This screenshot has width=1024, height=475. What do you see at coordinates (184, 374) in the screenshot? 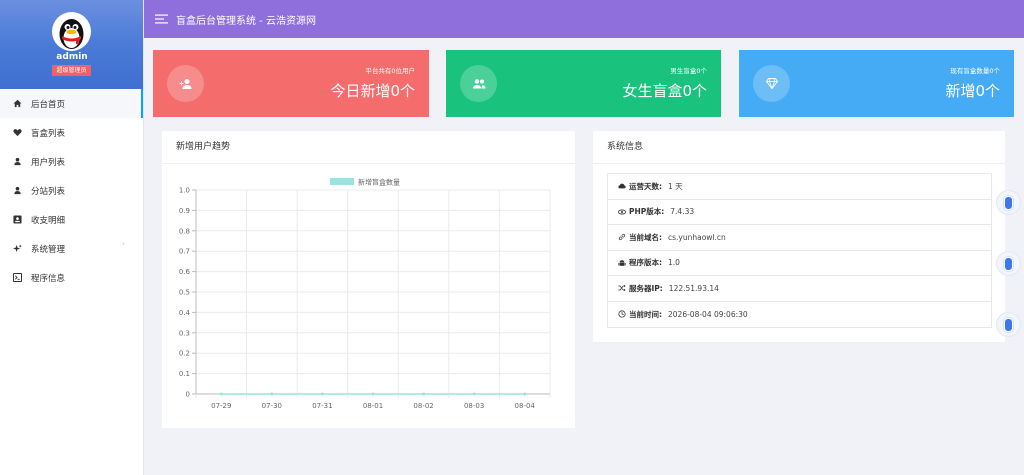
I see `y-tick-label: 0.1` at bounding box center [184, 374].